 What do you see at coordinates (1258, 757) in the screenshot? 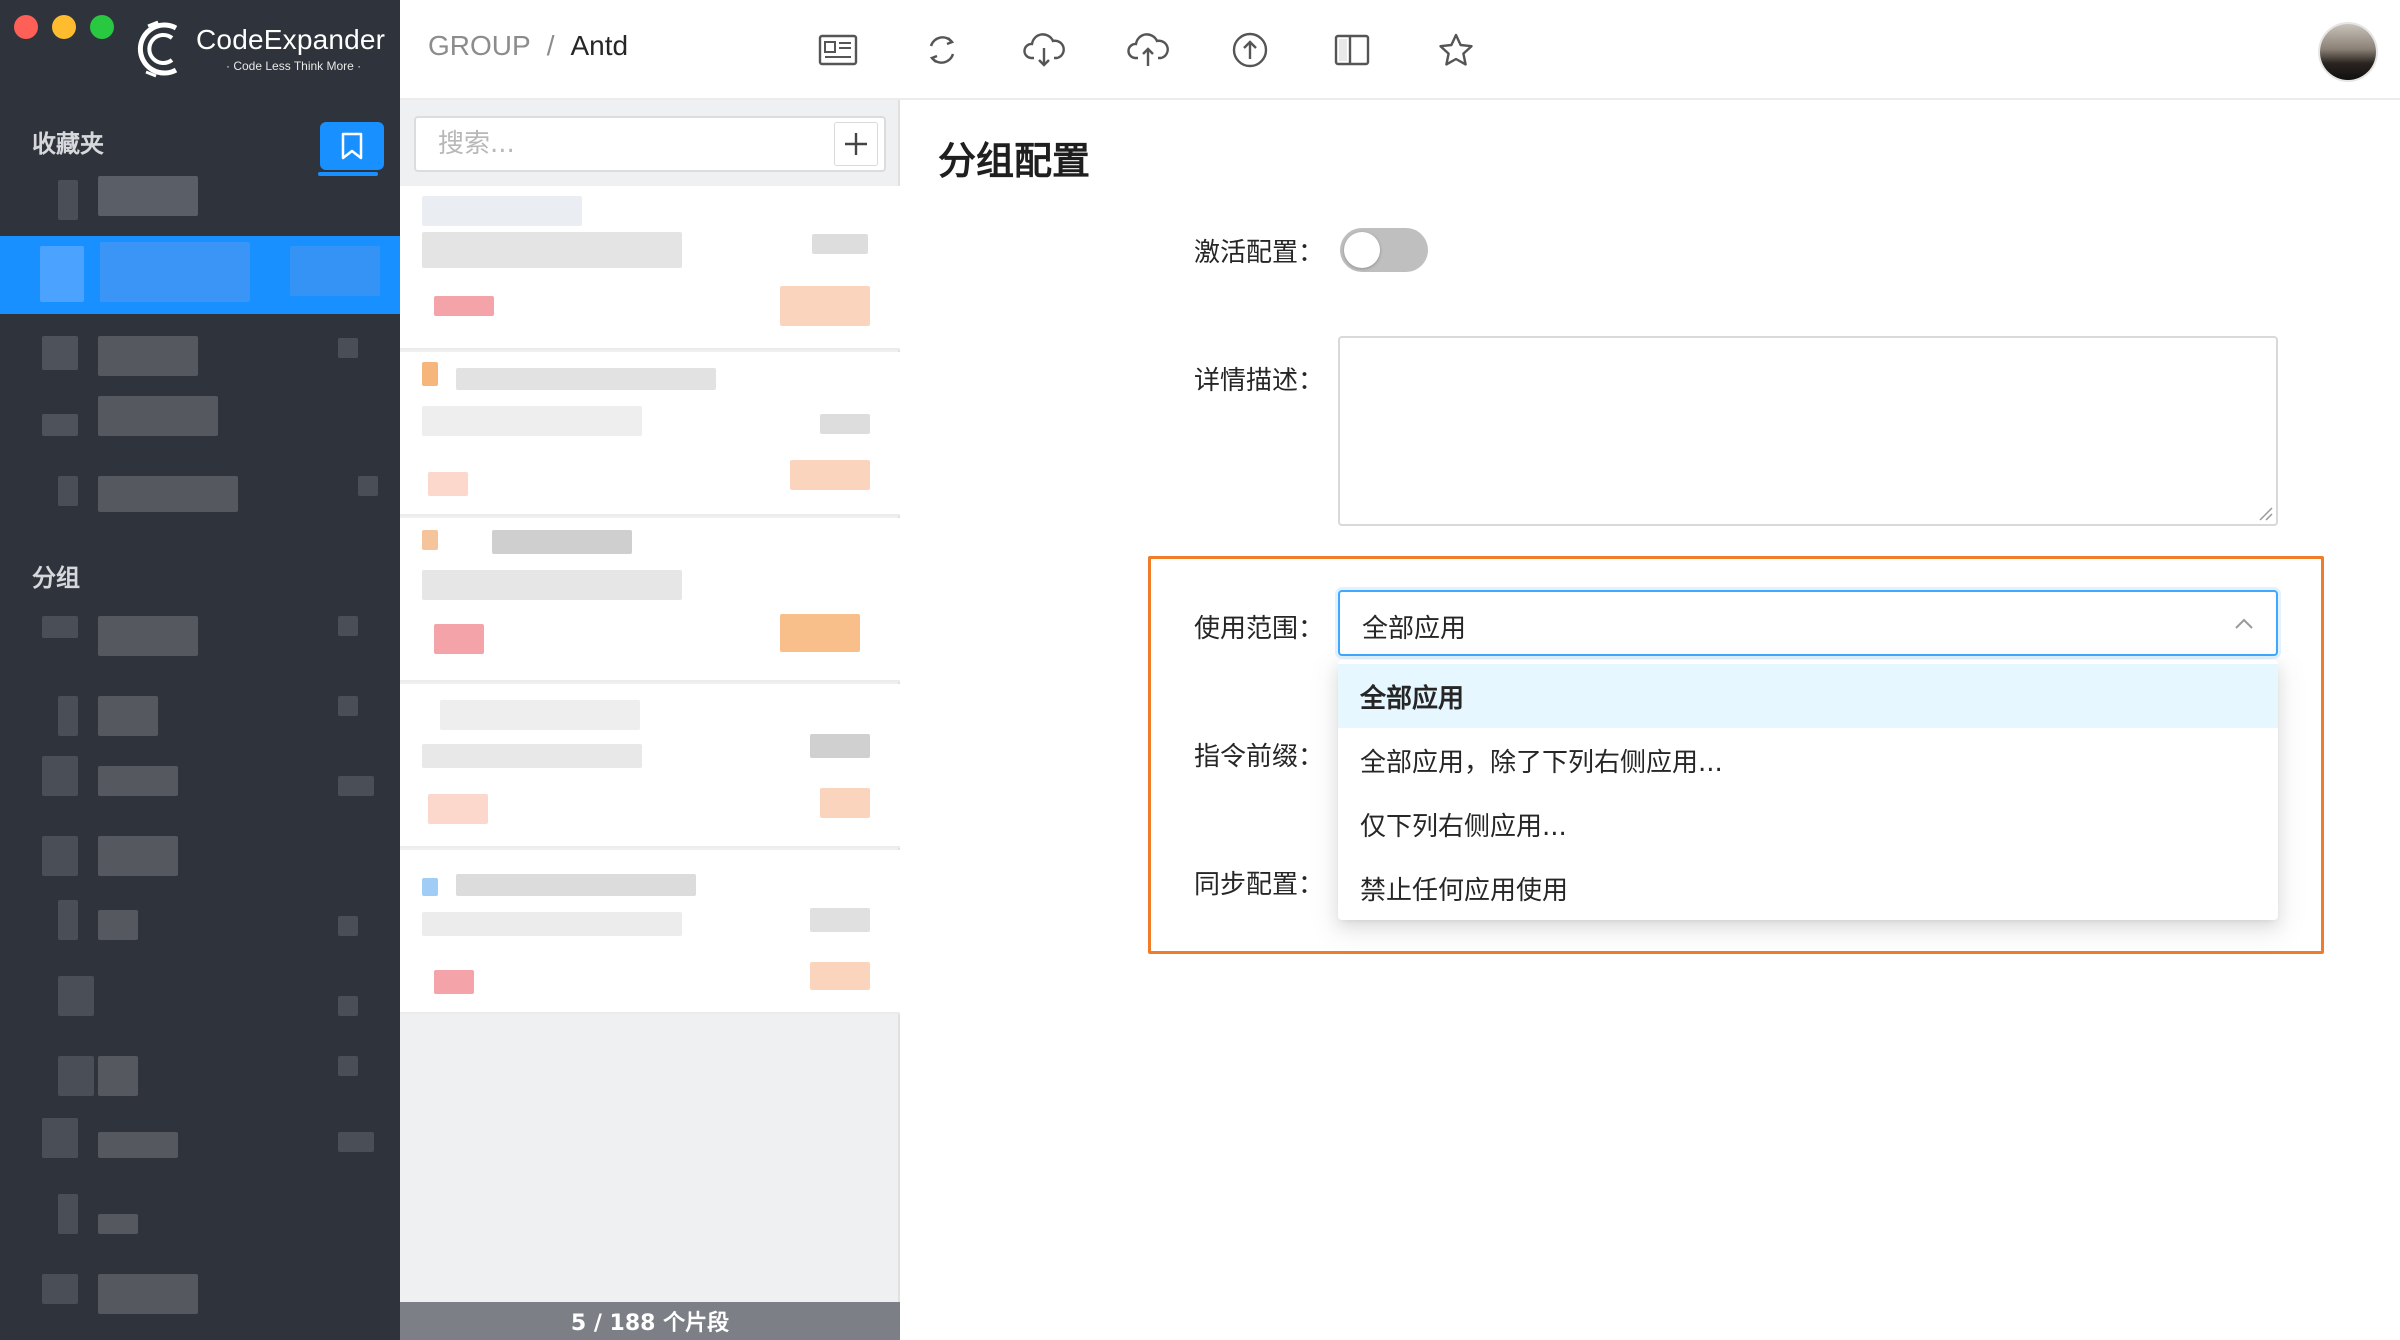
I see `prefix-label: 指令前缀：` at bounding box center [1258, 757].